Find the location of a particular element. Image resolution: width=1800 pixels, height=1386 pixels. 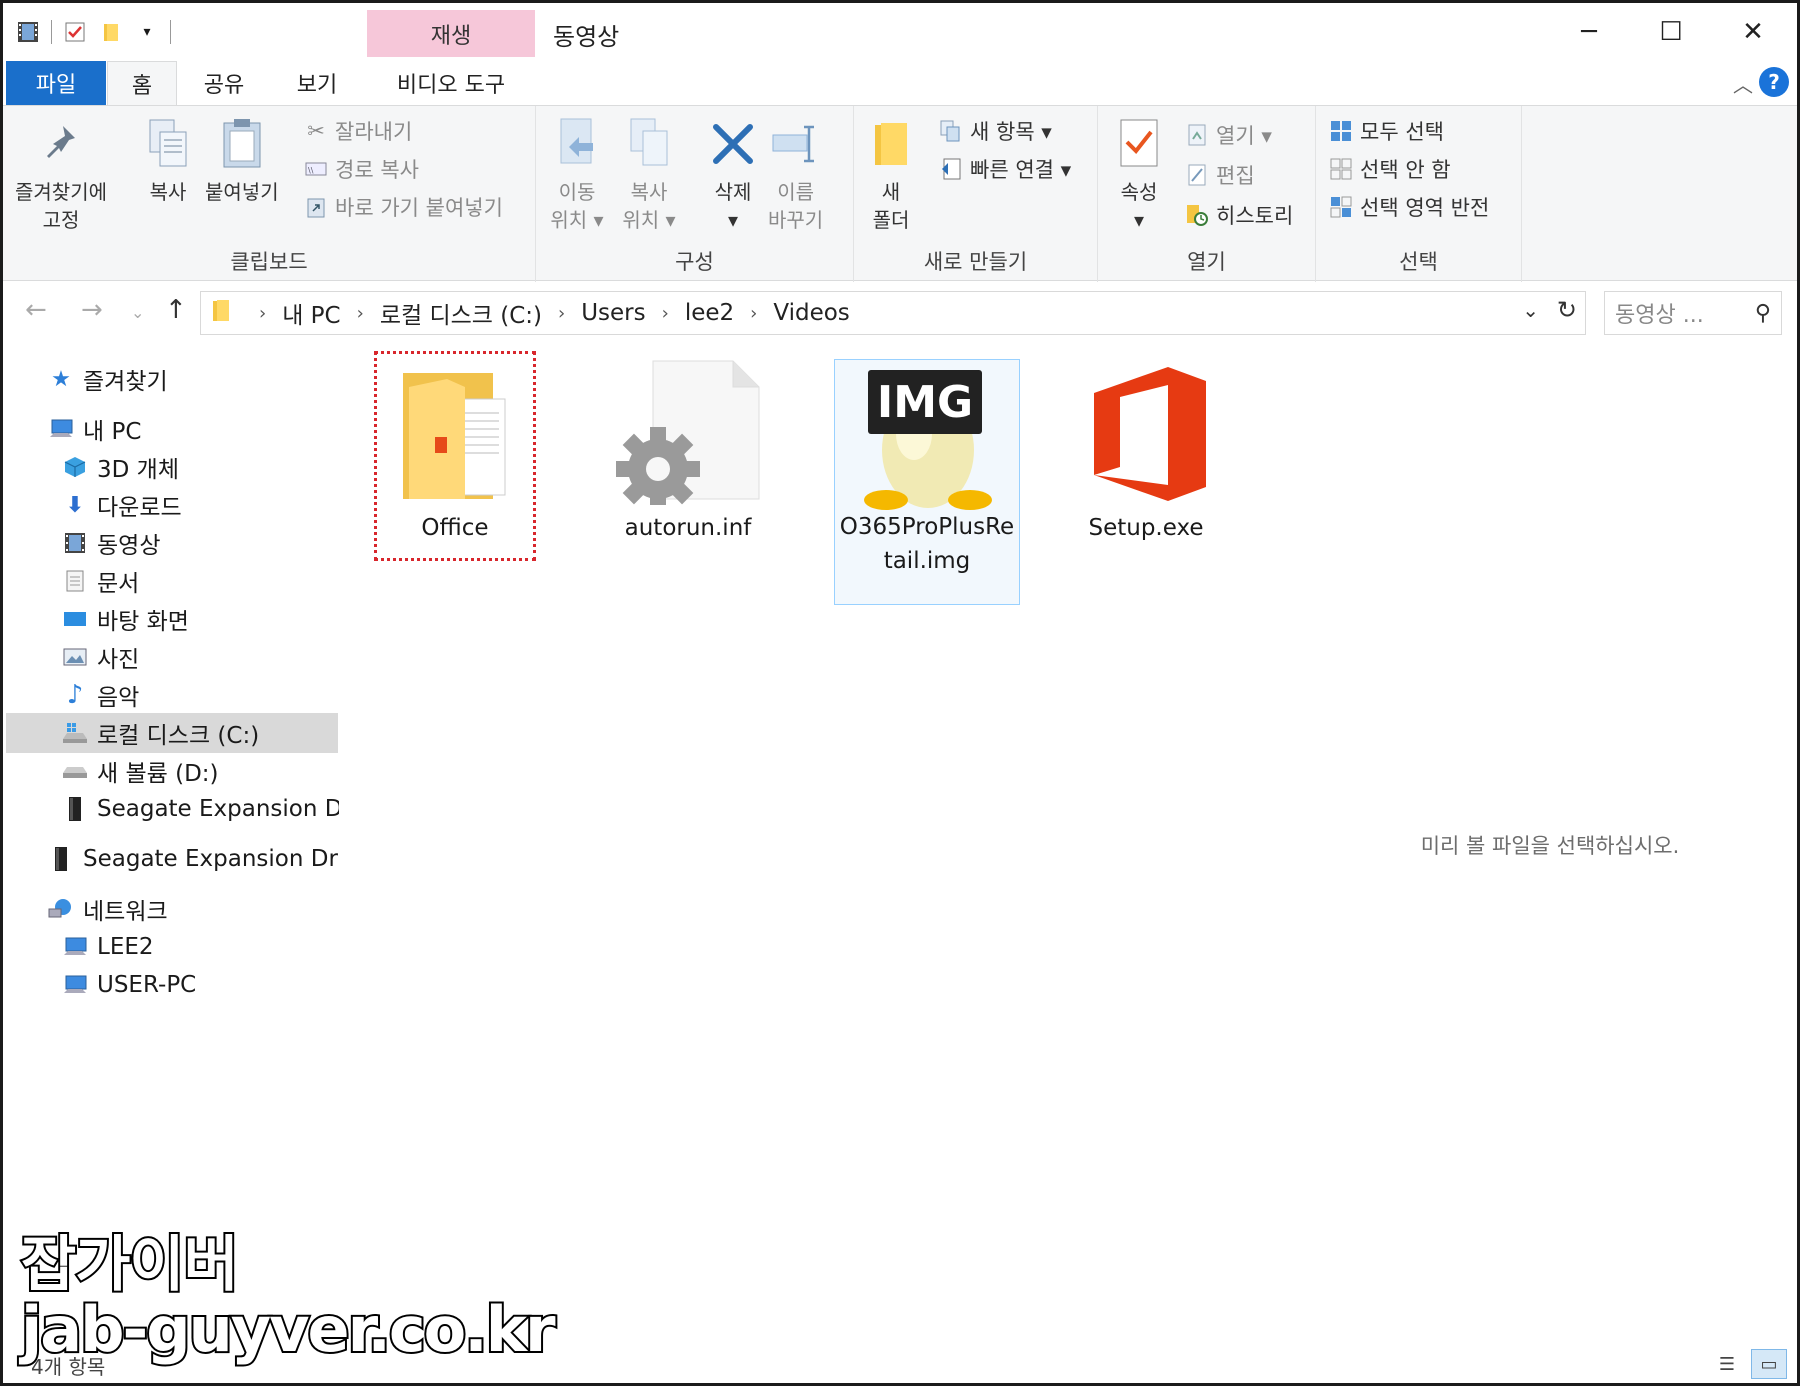

nav-item-quick-access: ★ 즐겨찾기 is located at coordinates (171, 379).